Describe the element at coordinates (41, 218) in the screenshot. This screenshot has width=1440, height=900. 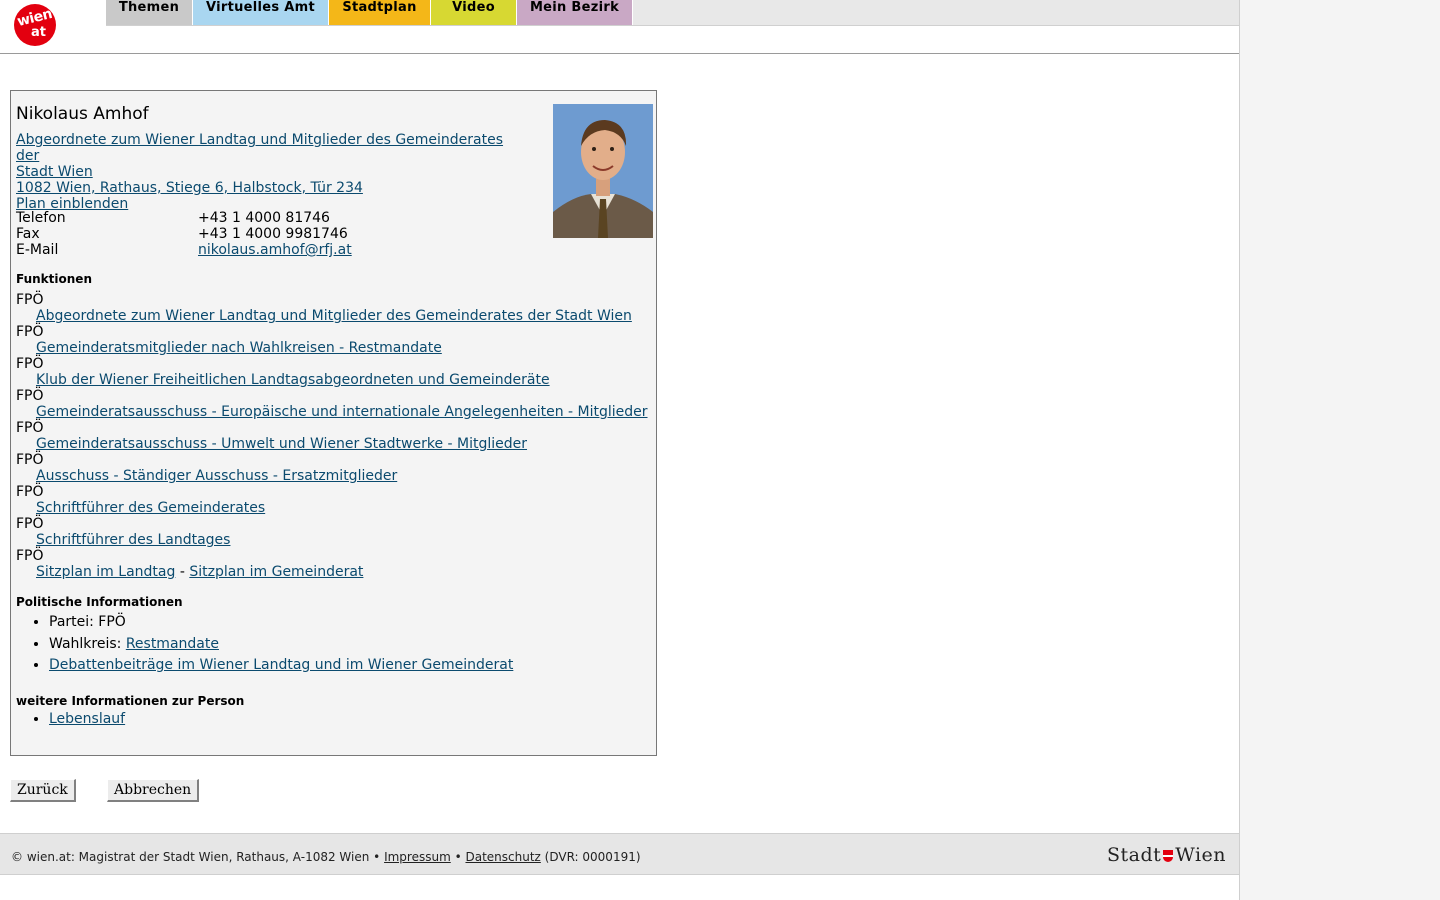
I see `phone-label: Telefon` at that location.